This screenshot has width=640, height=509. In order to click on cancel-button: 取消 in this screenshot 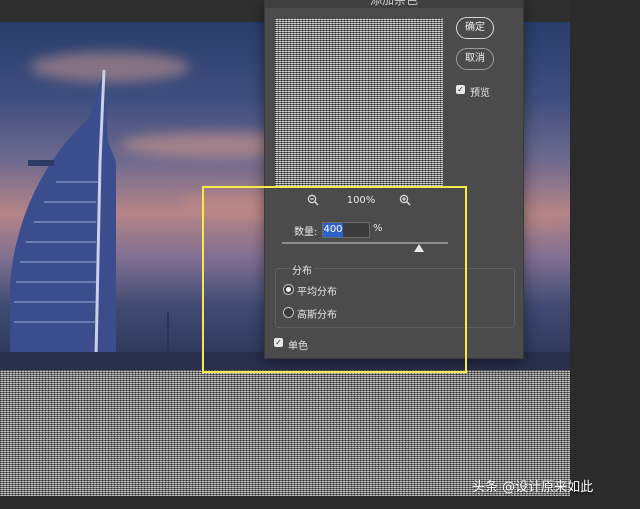, I will do `click(475, 59)`.